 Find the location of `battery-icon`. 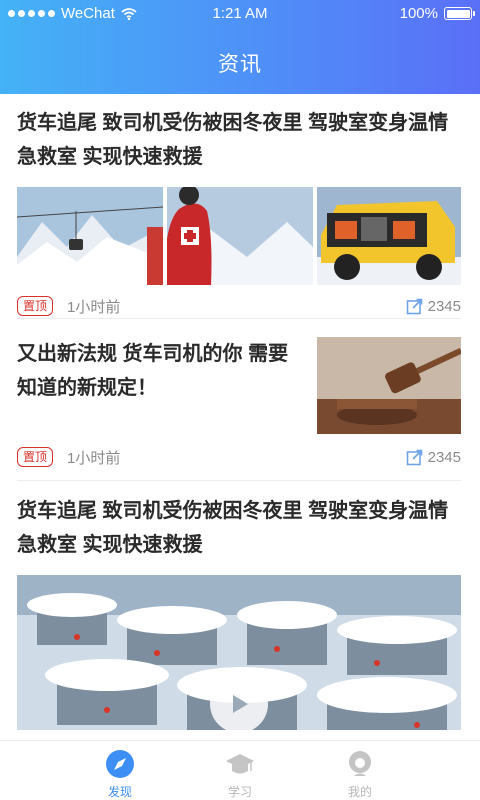

battery-icon is located at coordinates (459, 13).